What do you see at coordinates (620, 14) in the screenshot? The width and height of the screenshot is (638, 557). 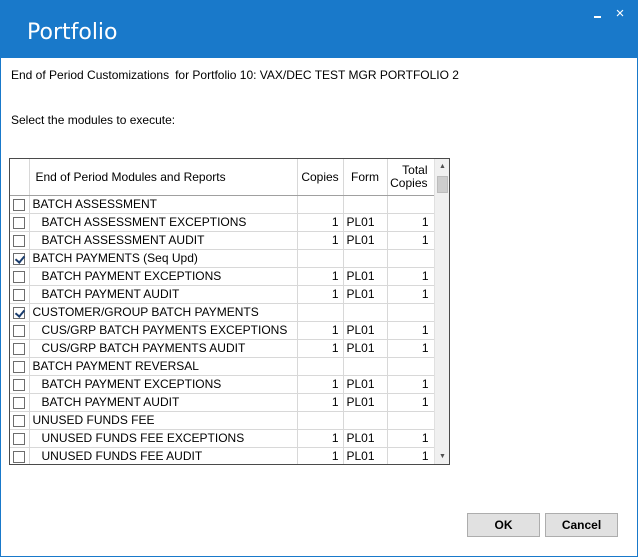 I see `close-button: ×` at bounding box center [620, 14].